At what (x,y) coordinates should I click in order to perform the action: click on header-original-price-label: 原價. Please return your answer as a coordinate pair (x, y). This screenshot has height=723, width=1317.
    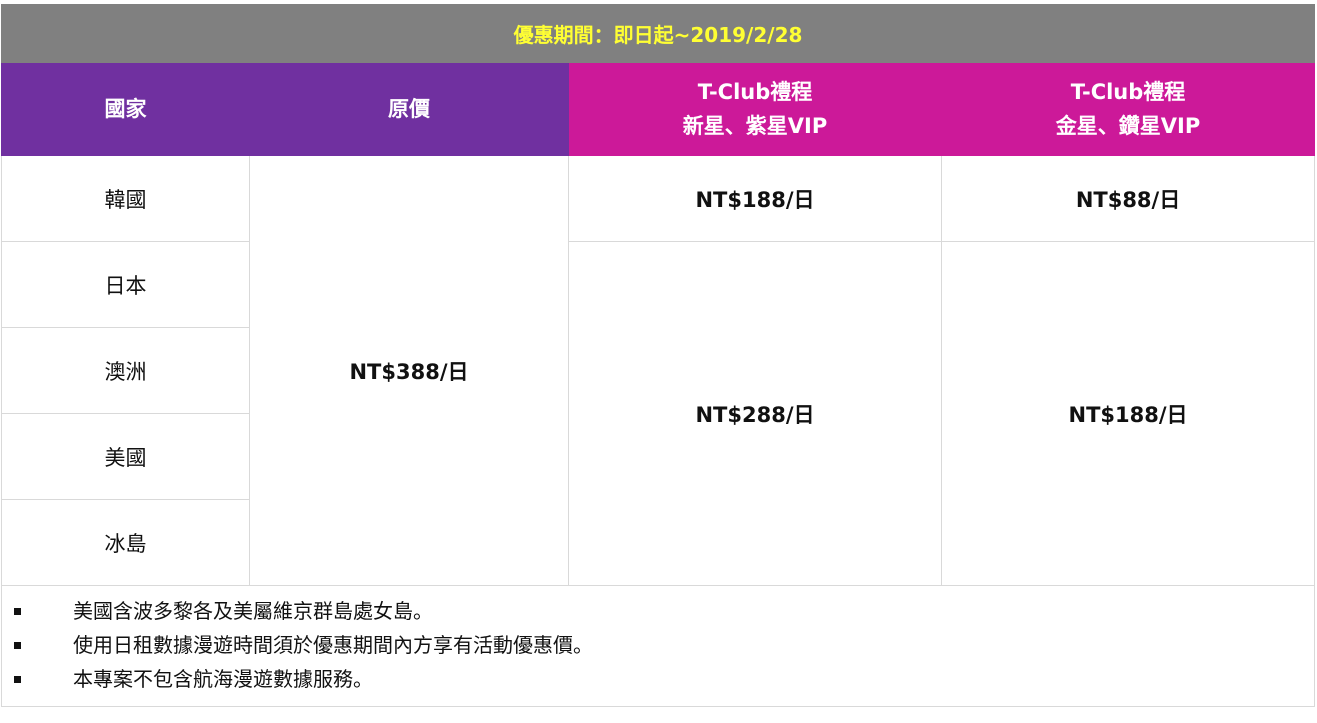
    Looking at the image, I should click on (409, 109).